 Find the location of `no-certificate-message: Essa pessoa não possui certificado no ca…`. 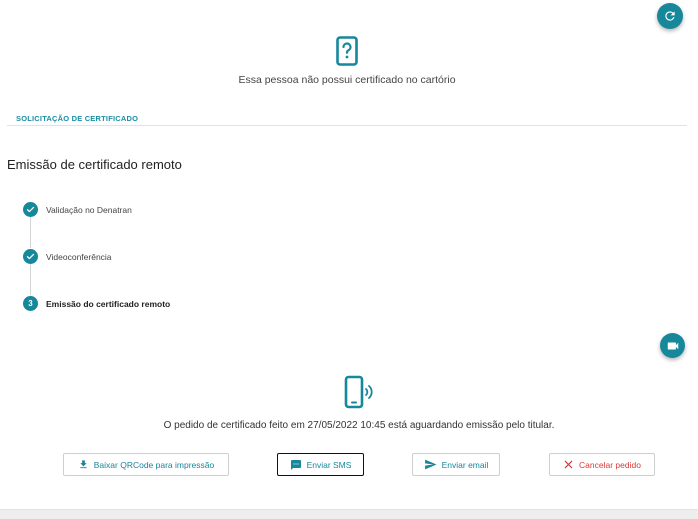

no-certificate-message: Essa pessoa não possui certificado no ca… is located at coordinates (347, 80).